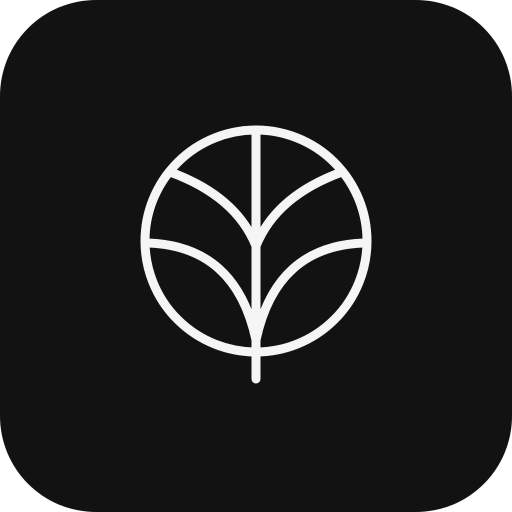 The image size is (512, 512). What do you see at coordinates (202, 291) in the screenshot?
I see `logo-lower-left-arc` at bounding box center [202, 291].